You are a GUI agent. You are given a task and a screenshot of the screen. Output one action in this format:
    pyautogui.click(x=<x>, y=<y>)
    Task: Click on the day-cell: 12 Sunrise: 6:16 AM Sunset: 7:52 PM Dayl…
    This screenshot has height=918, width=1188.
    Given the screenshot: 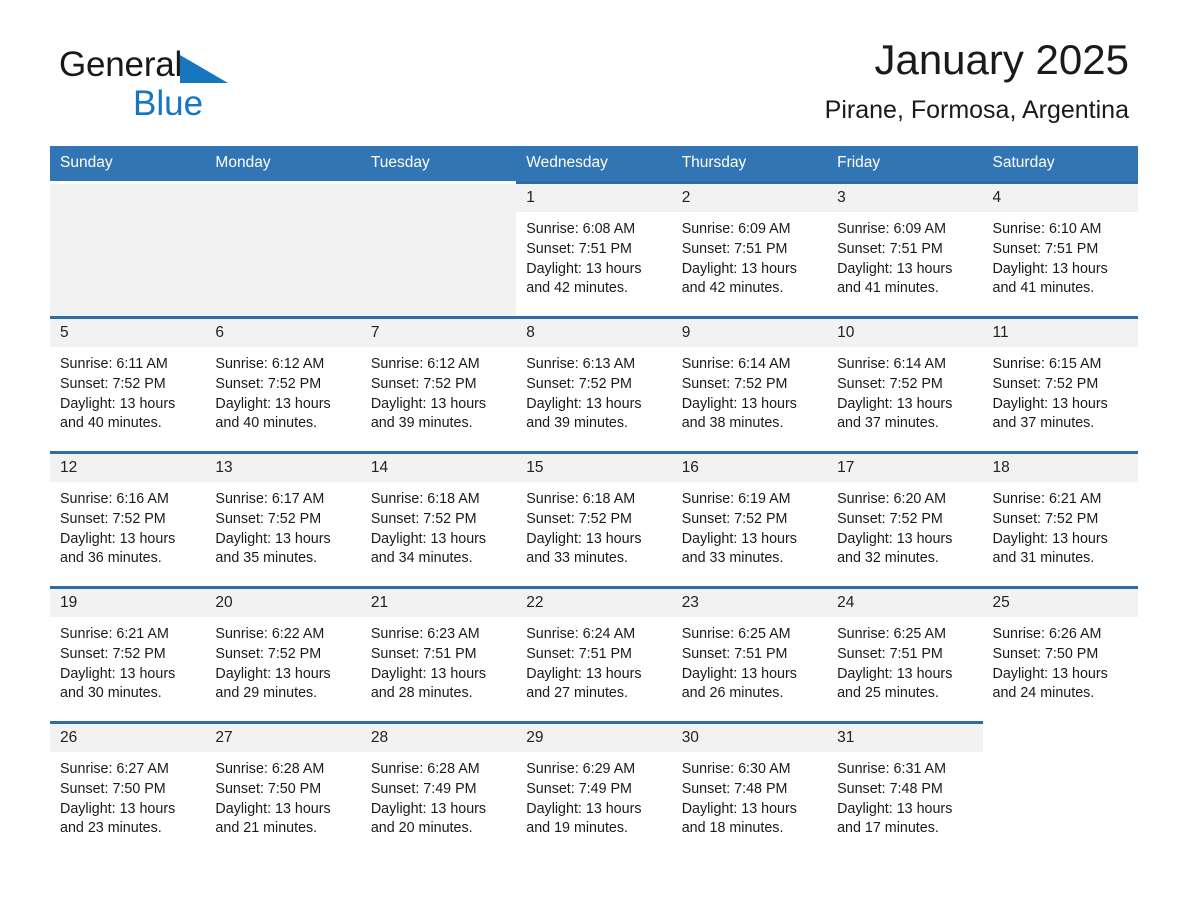 What is the action you would take?
    pyautogui.click(x=128, y=519)
    